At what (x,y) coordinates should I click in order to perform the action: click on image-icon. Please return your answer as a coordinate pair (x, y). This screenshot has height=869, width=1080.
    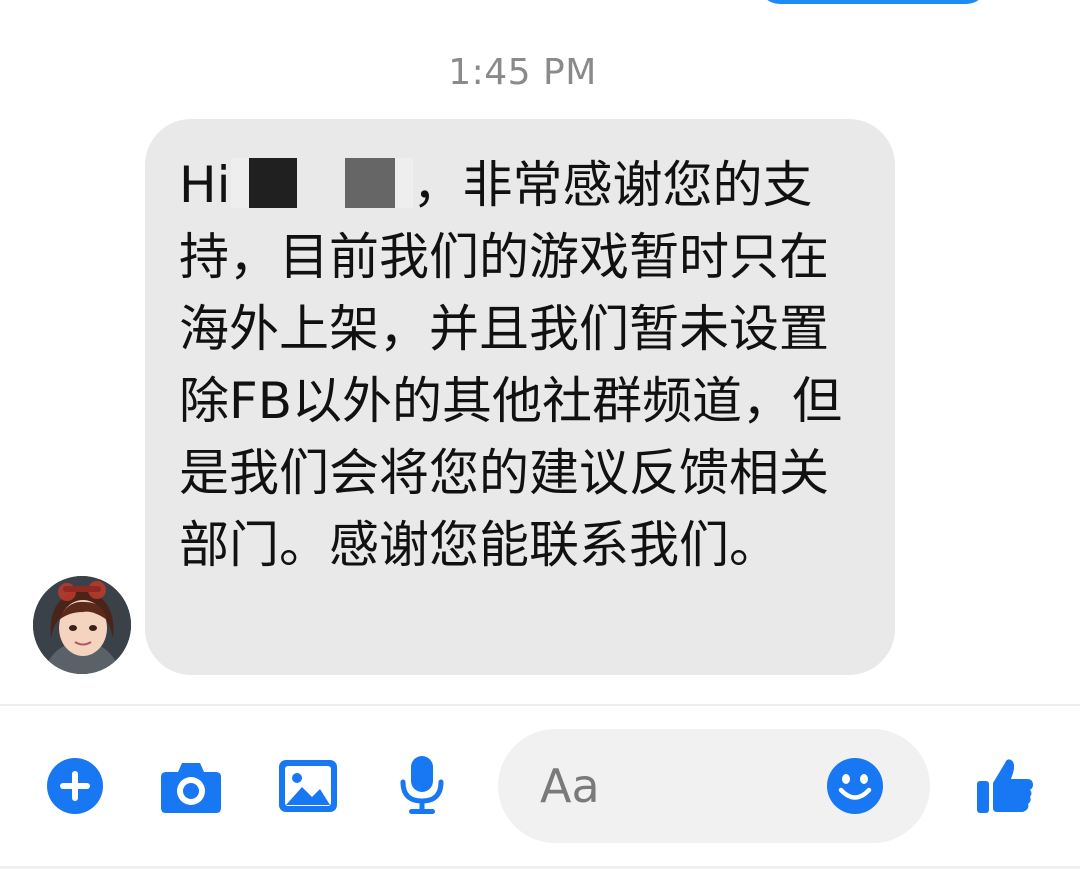
    Looking at the image, I should click on (308, 786).